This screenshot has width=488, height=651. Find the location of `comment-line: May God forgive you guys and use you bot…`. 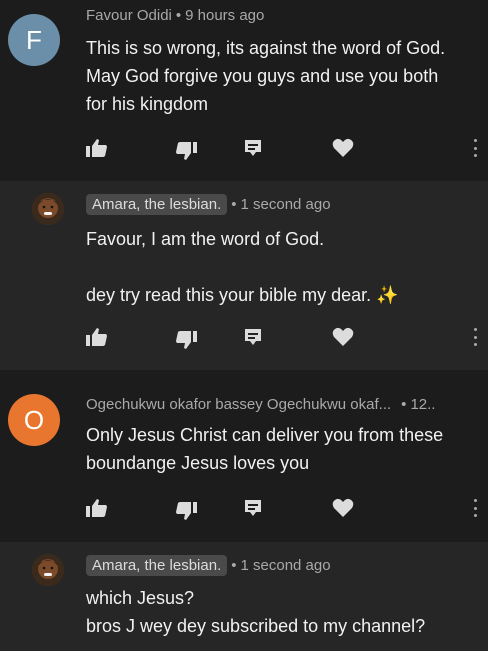

comment-line: May God forgive you guys and use you bot… is located at coordinates (262, 76).